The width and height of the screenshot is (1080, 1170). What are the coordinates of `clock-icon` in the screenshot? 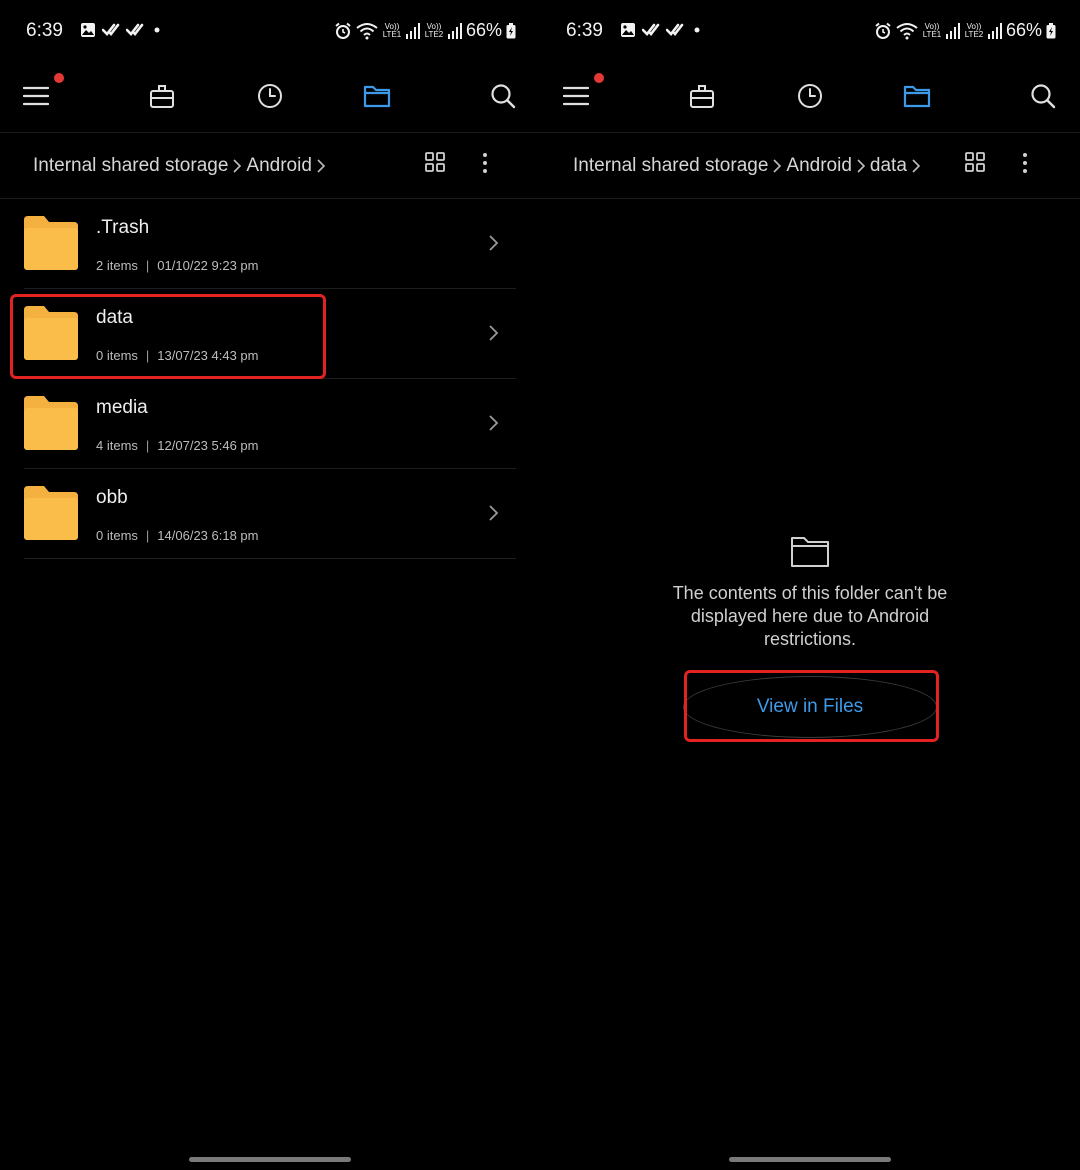 It's located at (270, 96).